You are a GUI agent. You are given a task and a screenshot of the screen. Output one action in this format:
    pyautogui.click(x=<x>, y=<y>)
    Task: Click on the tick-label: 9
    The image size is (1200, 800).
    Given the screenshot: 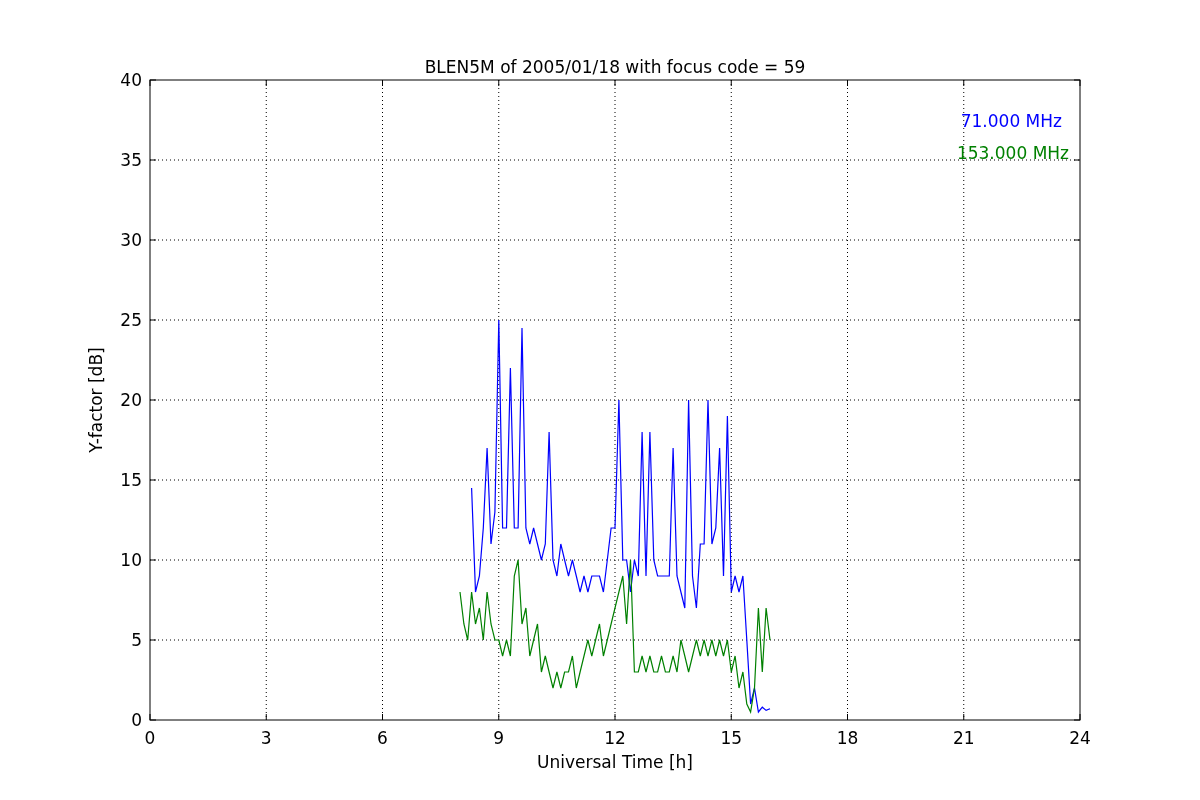 What is the action you would take?
    pyautogui.click(x=499, y=738)
    